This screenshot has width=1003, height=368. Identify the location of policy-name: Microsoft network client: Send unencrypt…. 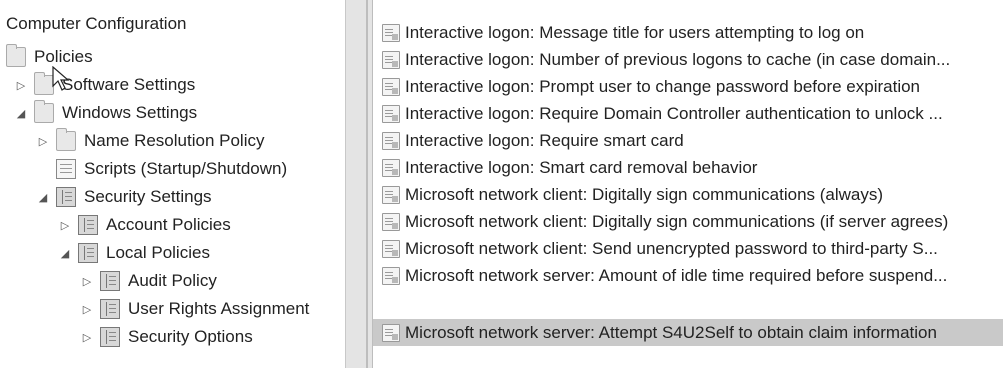
(671, 248).